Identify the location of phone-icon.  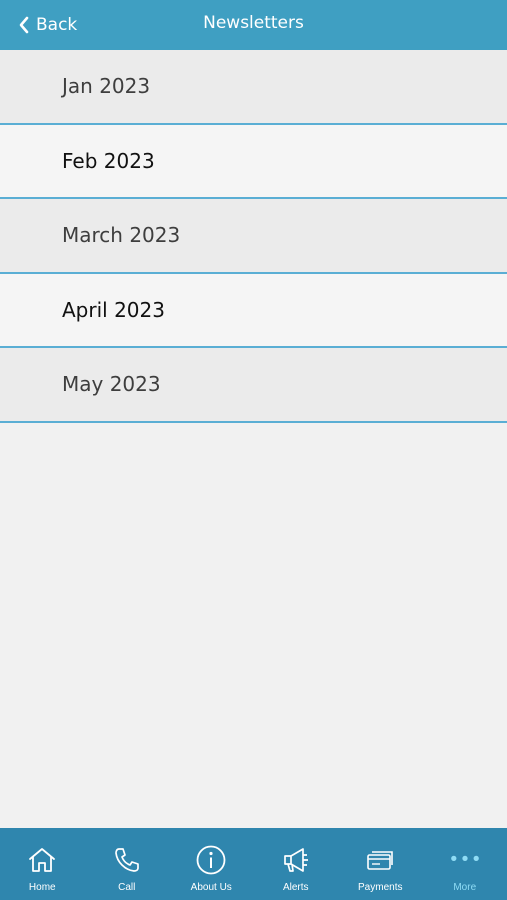
(126, 860).